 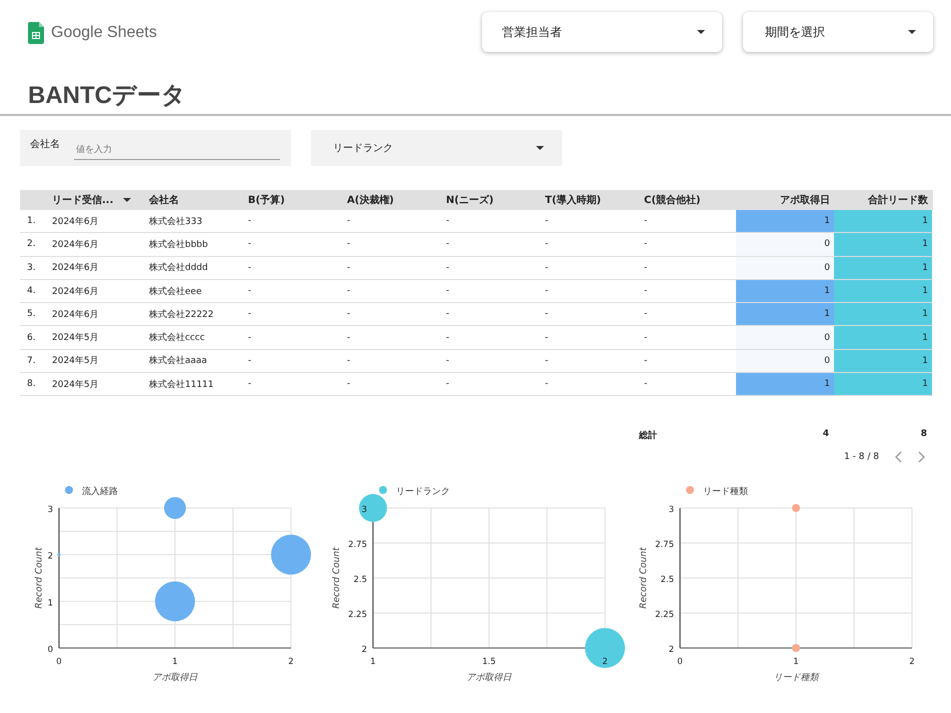 What do you see at coordinates (701, 32) in the screenshot?
I see `caret-icon` at bounding box center [701, 32].